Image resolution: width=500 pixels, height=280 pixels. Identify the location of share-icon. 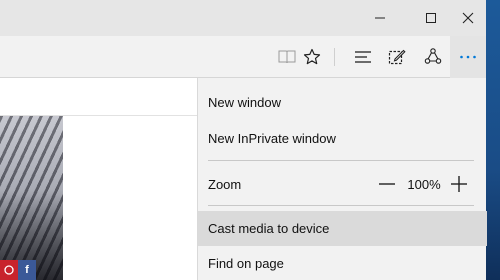
(433, 56).